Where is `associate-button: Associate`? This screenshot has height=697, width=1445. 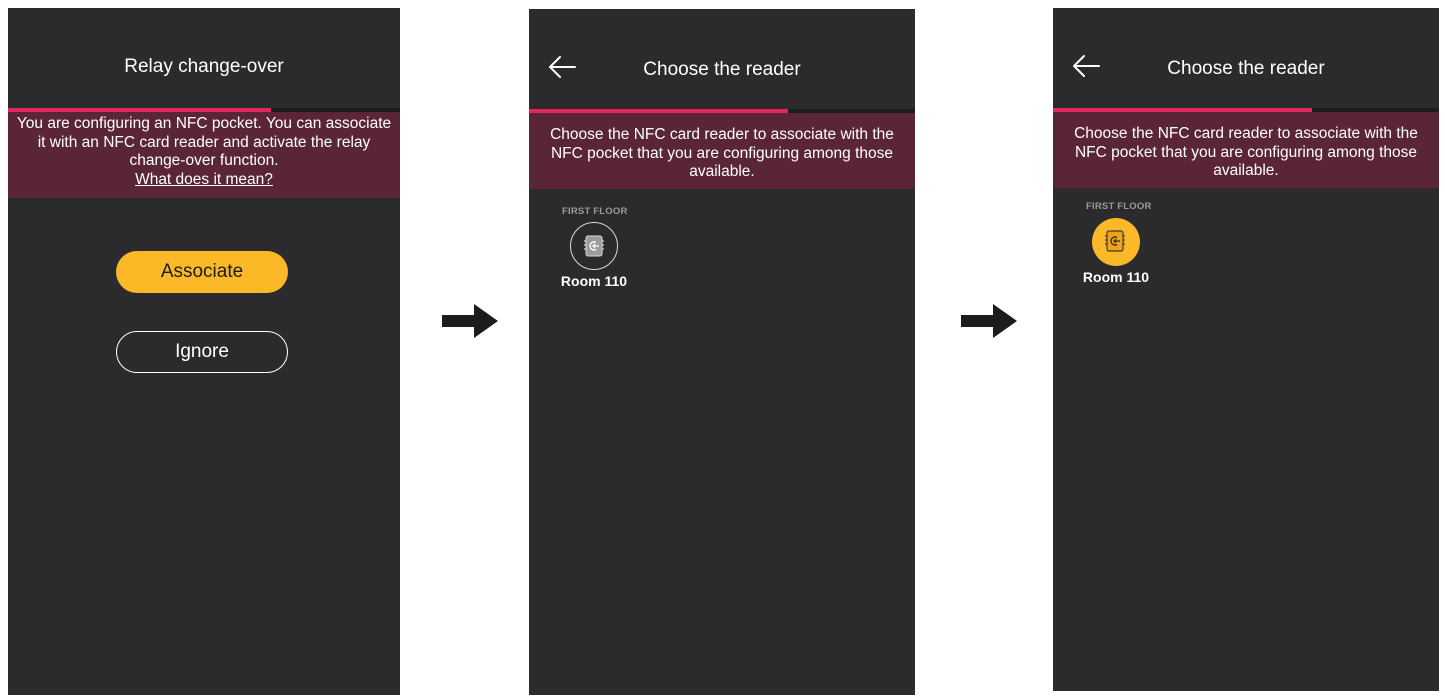
associate-button: Associate is located at coordinates (202, 272).